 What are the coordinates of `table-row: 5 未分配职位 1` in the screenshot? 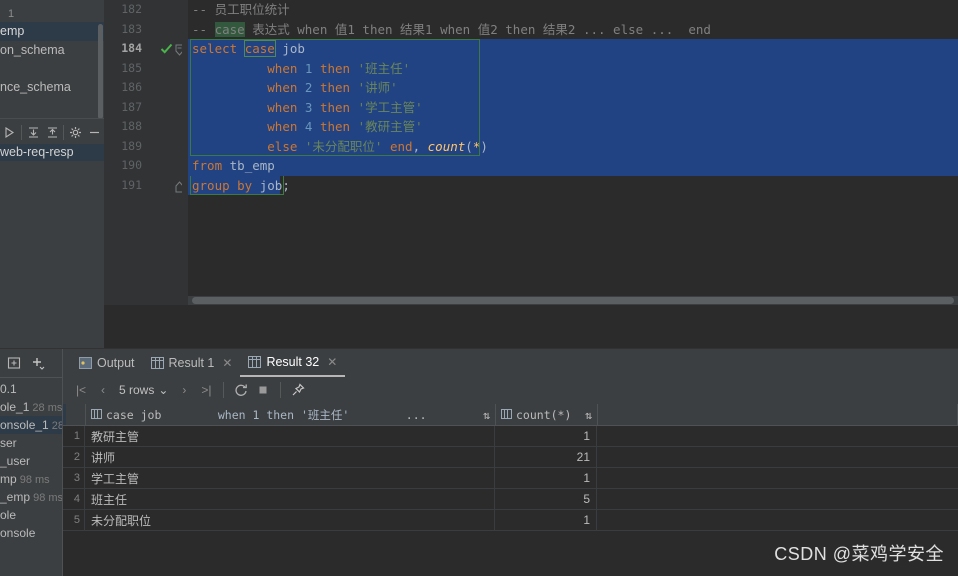 It's located at (510, 520).